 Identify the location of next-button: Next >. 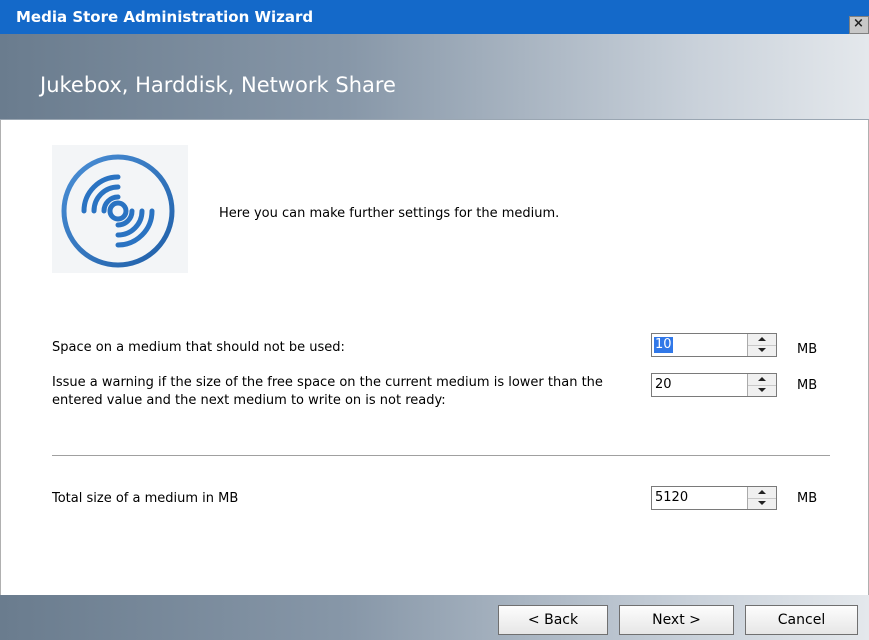
(676, 620).